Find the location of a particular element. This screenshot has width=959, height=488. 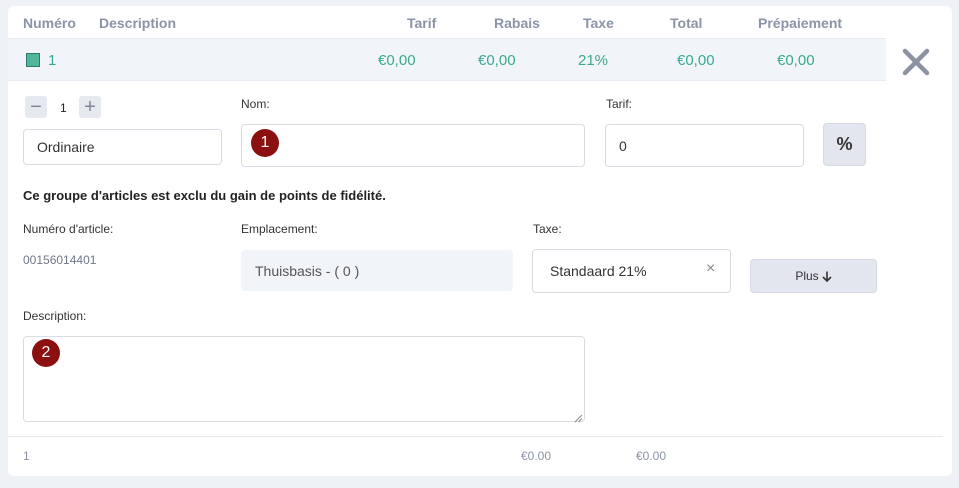

description-textarea is located at coordinates (304, 379).